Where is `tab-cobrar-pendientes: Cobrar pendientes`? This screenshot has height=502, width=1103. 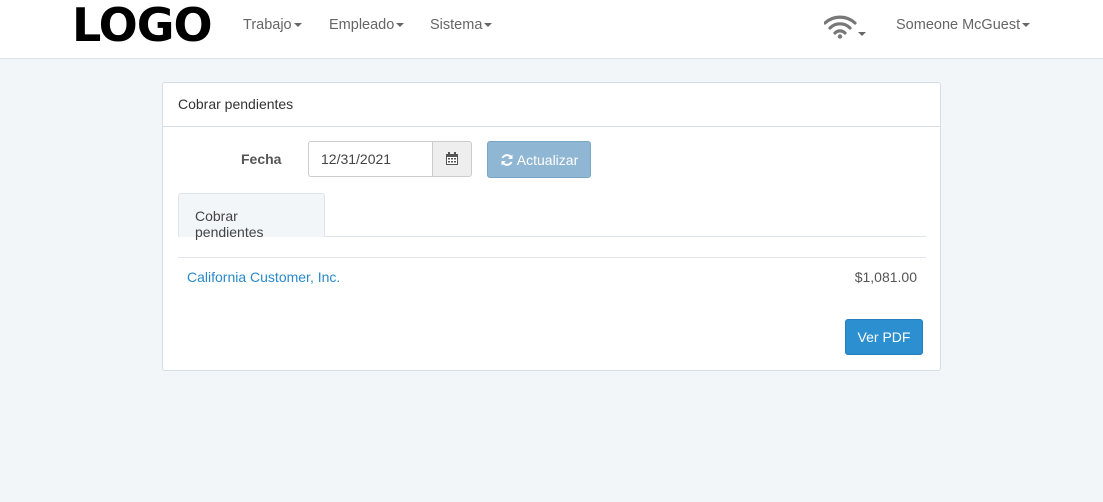
tab-cobrar-pendientes: Cobrar pendientes is located at coordinates (251, 216).